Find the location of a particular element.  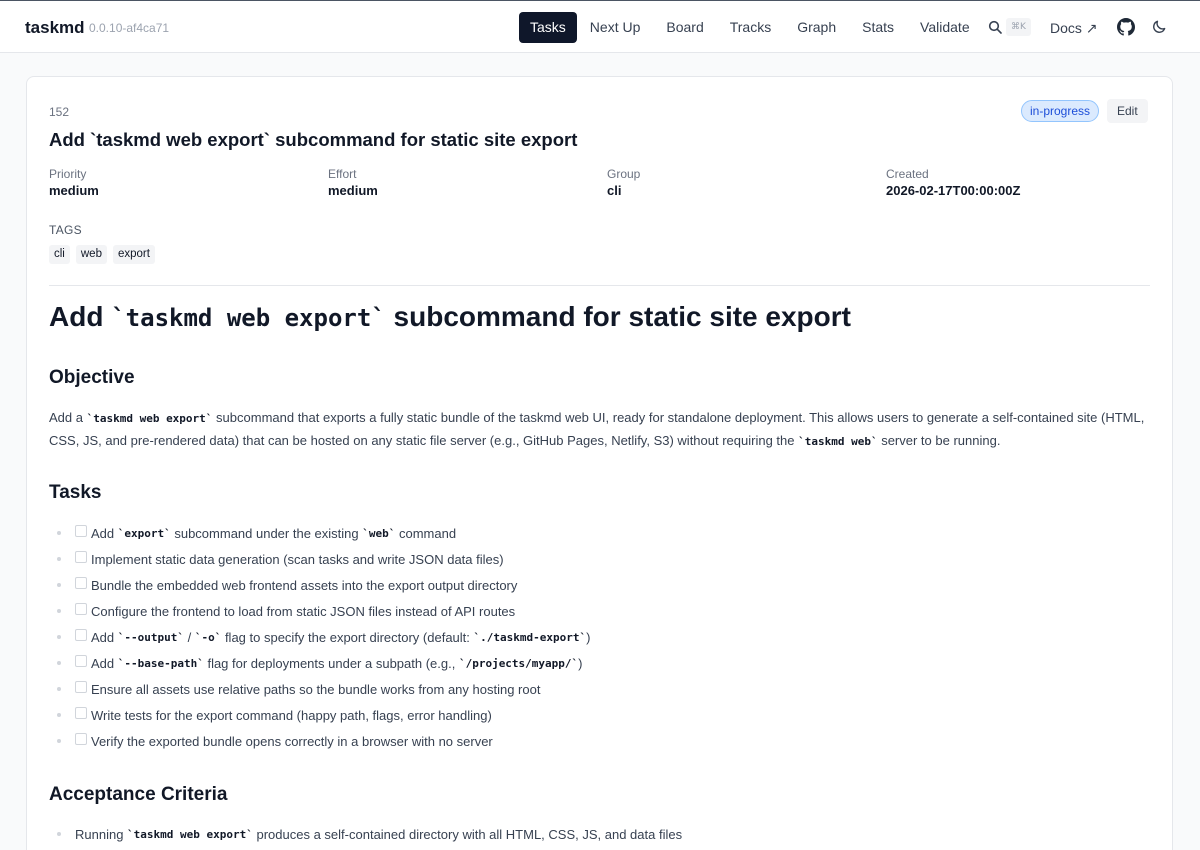

inline-code: `--base-path` is located at coordinates (160, 663).